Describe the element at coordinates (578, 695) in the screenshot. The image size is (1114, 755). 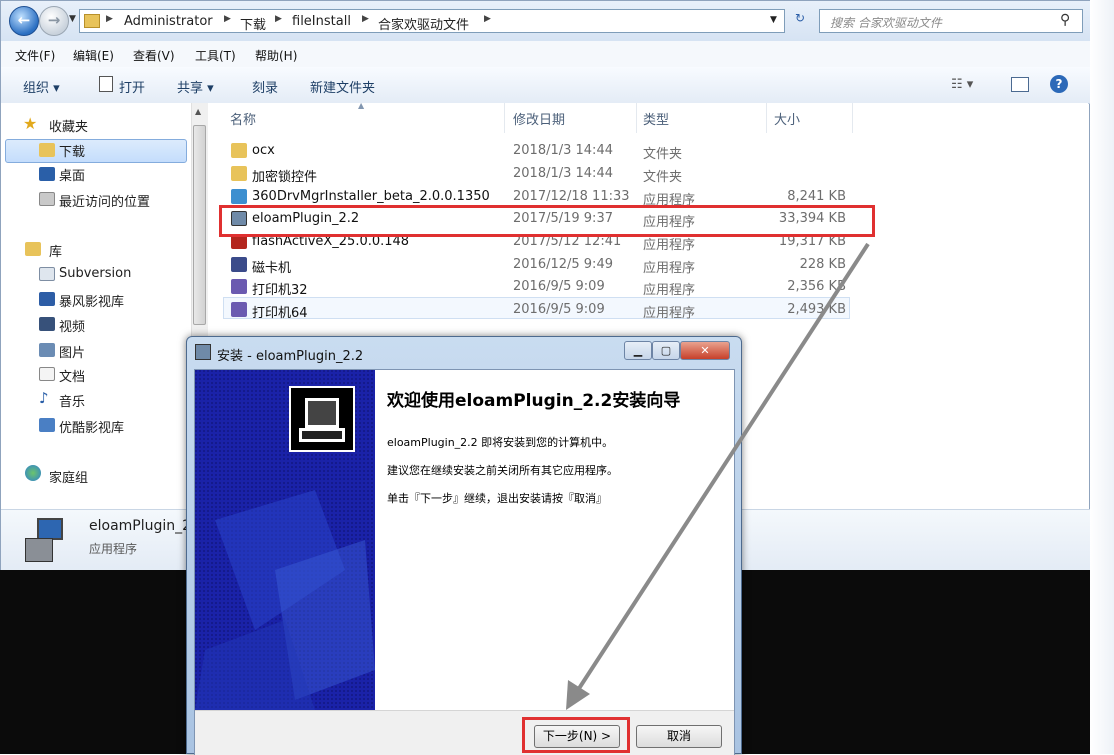
I see `arrow-head` at that location.